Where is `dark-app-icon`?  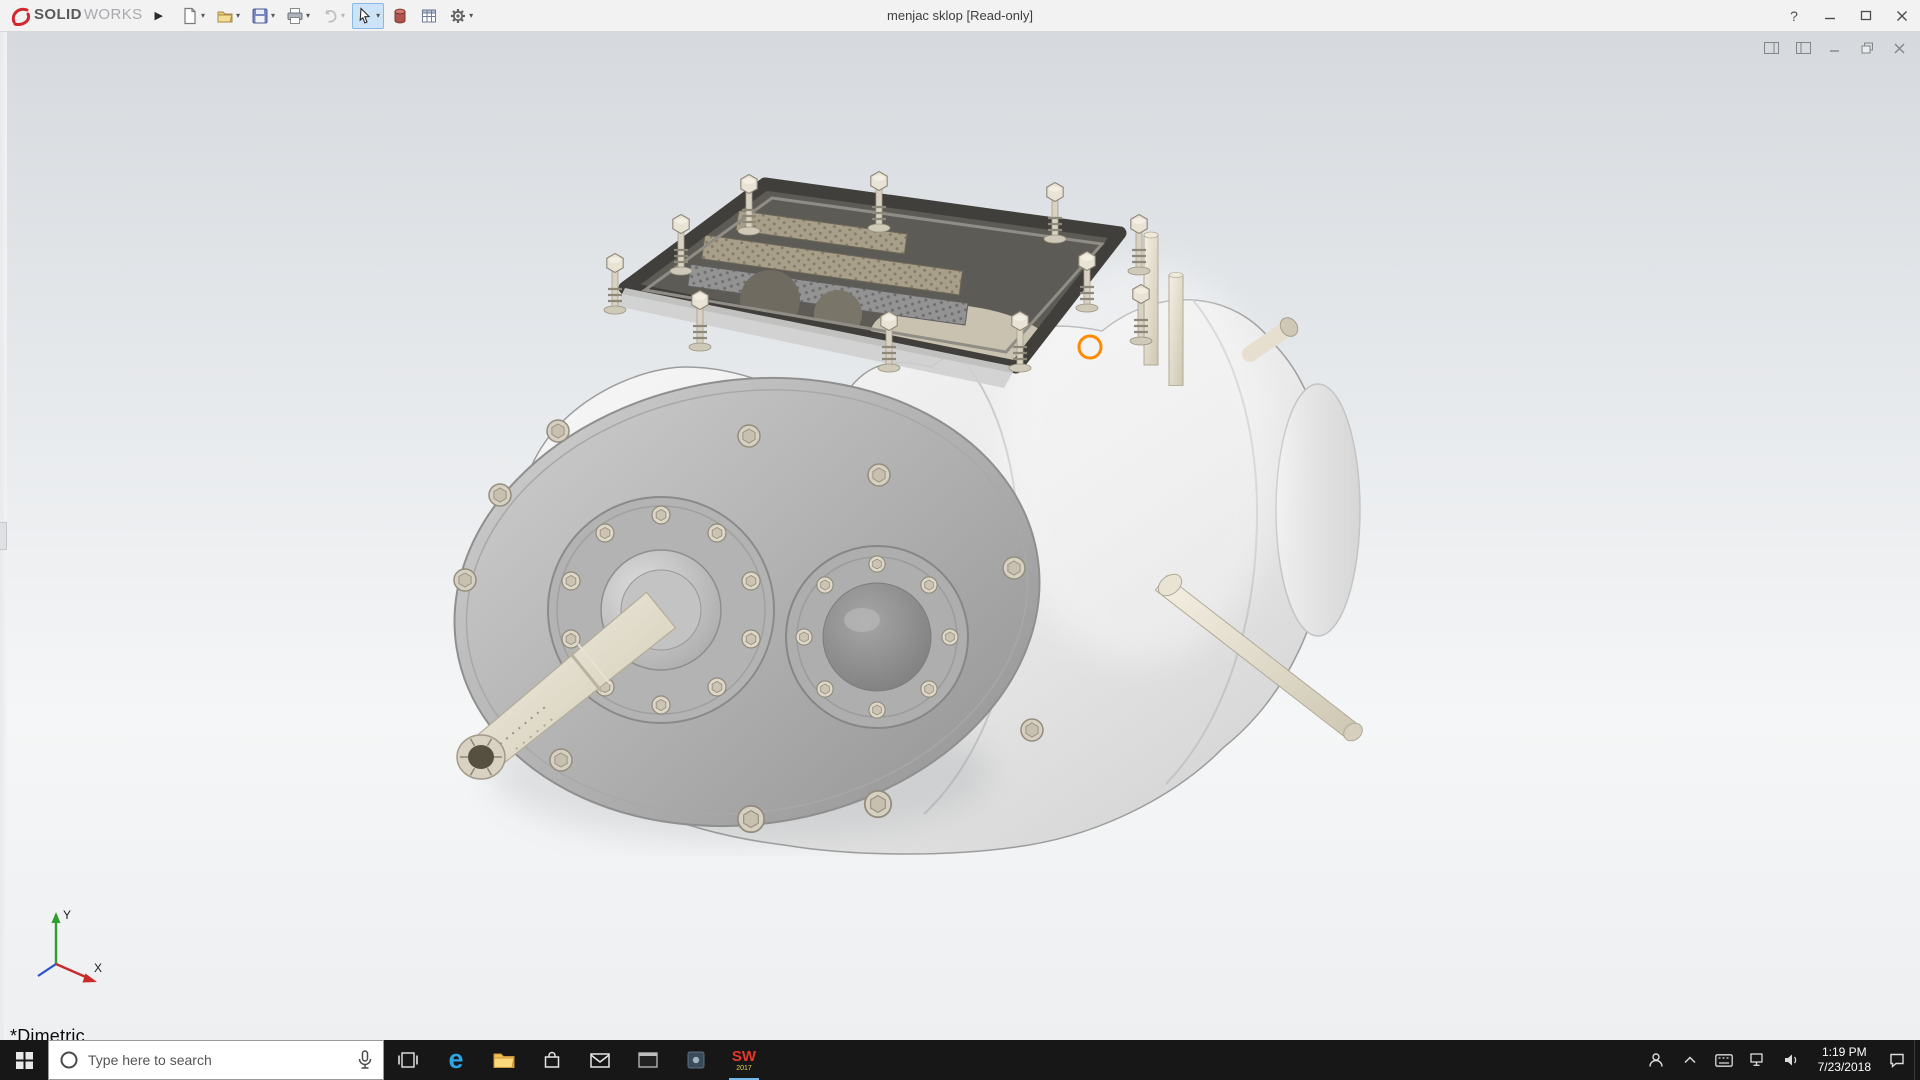
dark-app-icon is located at coordinates (696, 1060).